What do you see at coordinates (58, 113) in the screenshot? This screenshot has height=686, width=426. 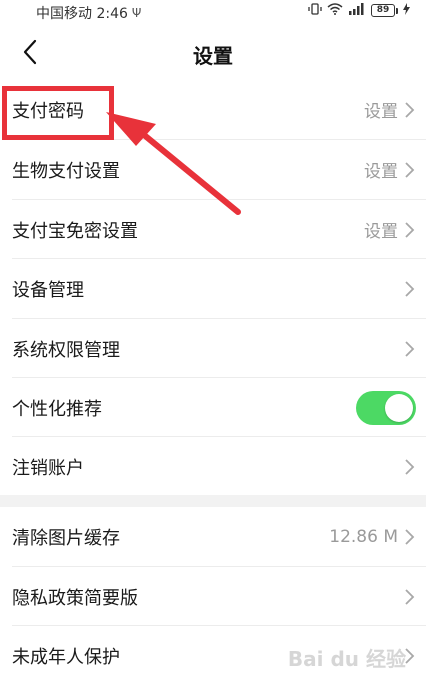 I see `annotation-highlight-box` at bounding box center [58, 113].